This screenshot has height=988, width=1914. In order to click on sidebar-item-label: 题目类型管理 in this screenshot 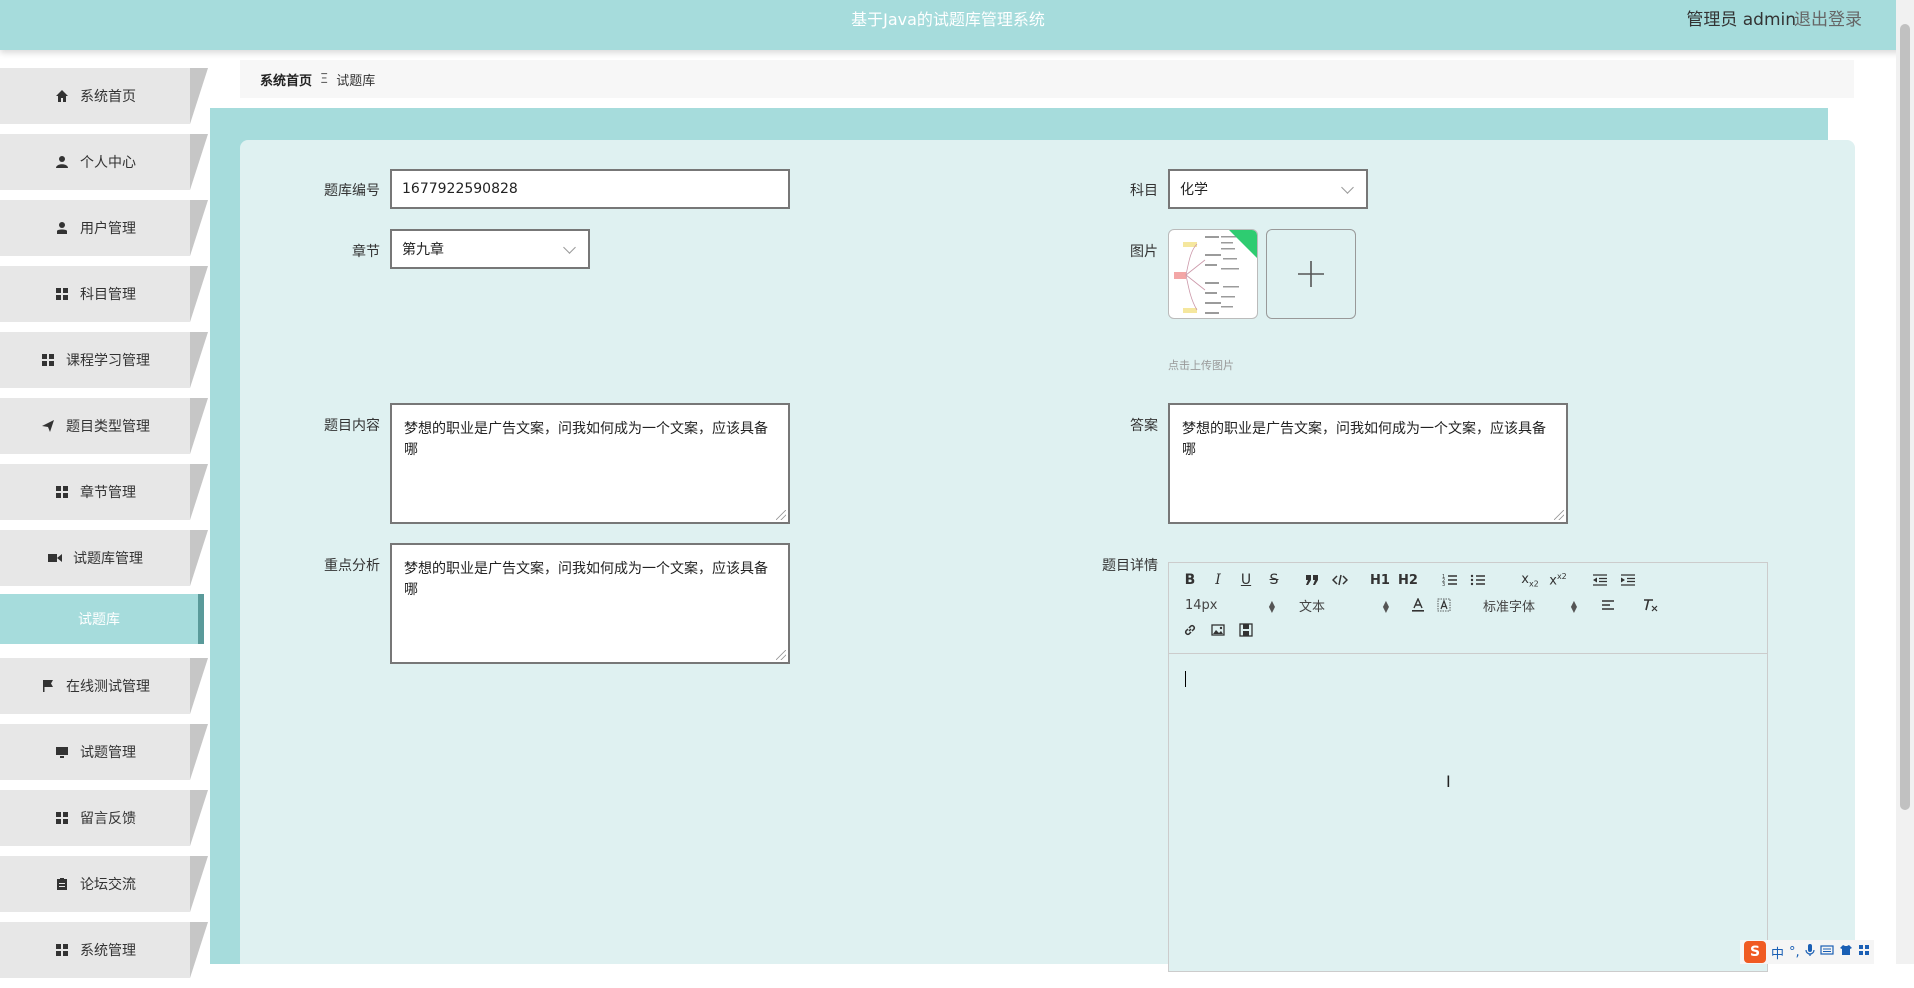, I will do `click(108, 427)`.